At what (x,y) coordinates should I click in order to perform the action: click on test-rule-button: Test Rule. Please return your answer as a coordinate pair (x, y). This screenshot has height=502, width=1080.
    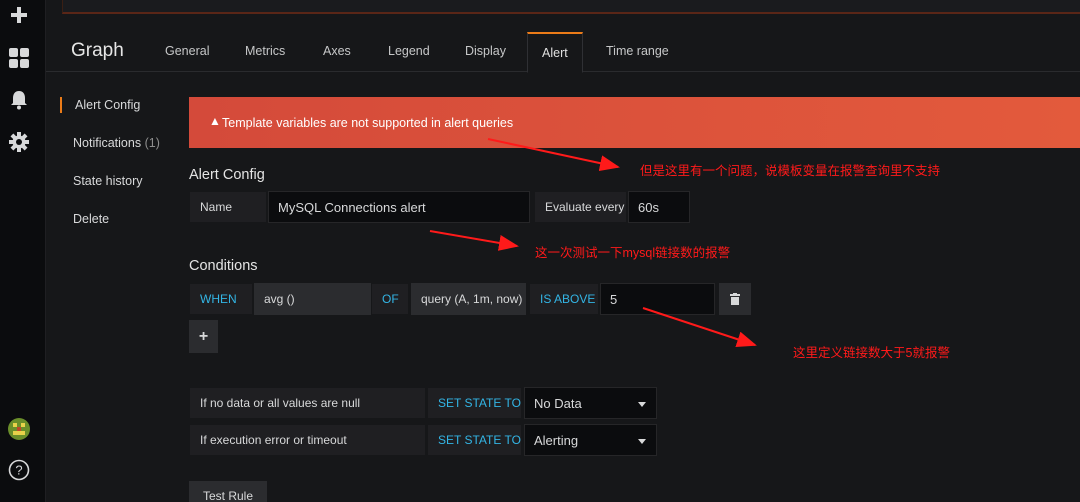
    Looking at the image, I should click on (228, 491).